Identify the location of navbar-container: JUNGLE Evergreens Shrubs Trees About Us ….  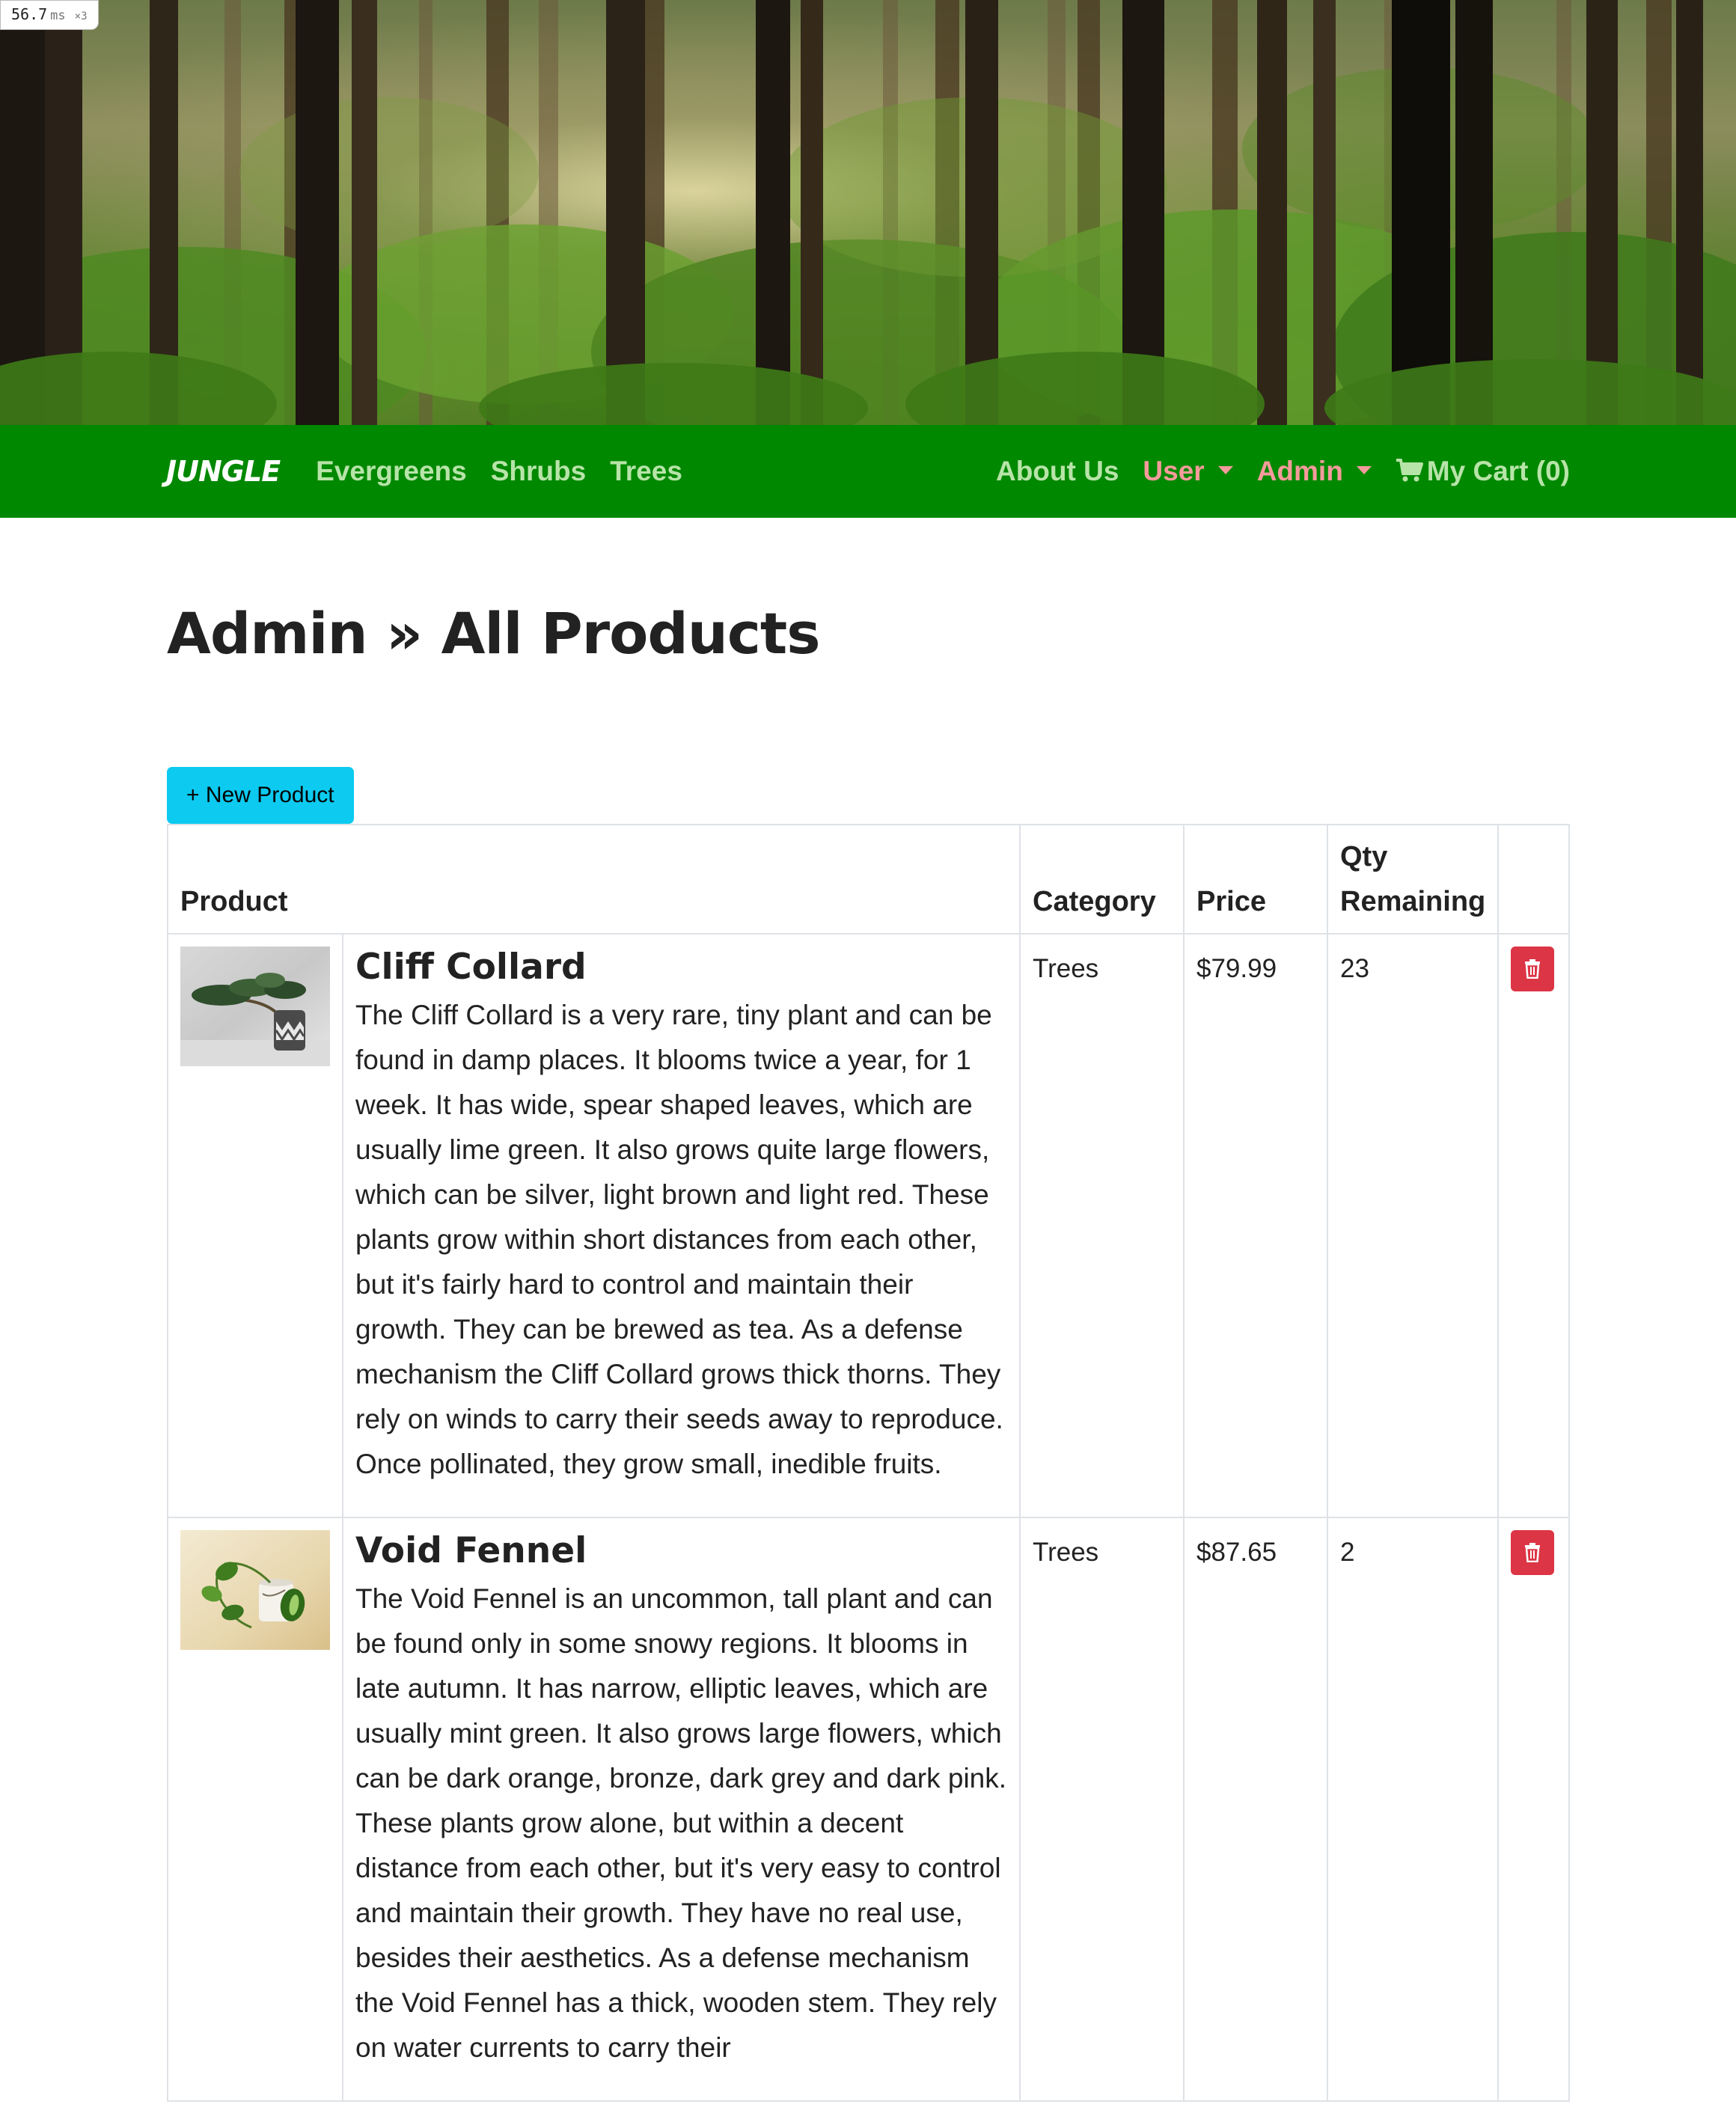
(868, 471).